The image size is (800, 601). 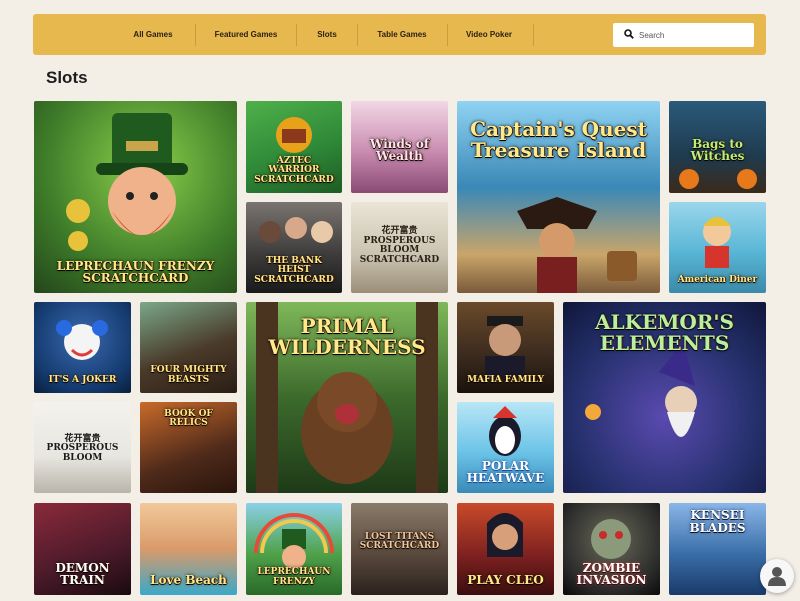 What do you see at coordinates (505, 379) in the screenshot?
I see `game-title: MAFIA FAMILY` at bounding box center [505, 379].